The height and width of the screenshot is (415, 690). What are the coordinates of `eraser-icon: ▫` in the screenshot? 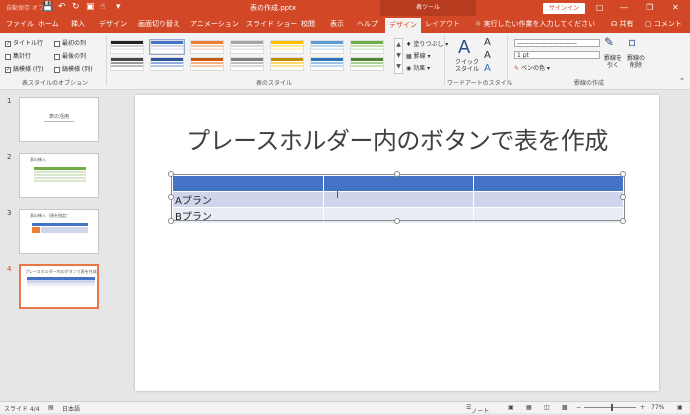 It's located at (632, 42).